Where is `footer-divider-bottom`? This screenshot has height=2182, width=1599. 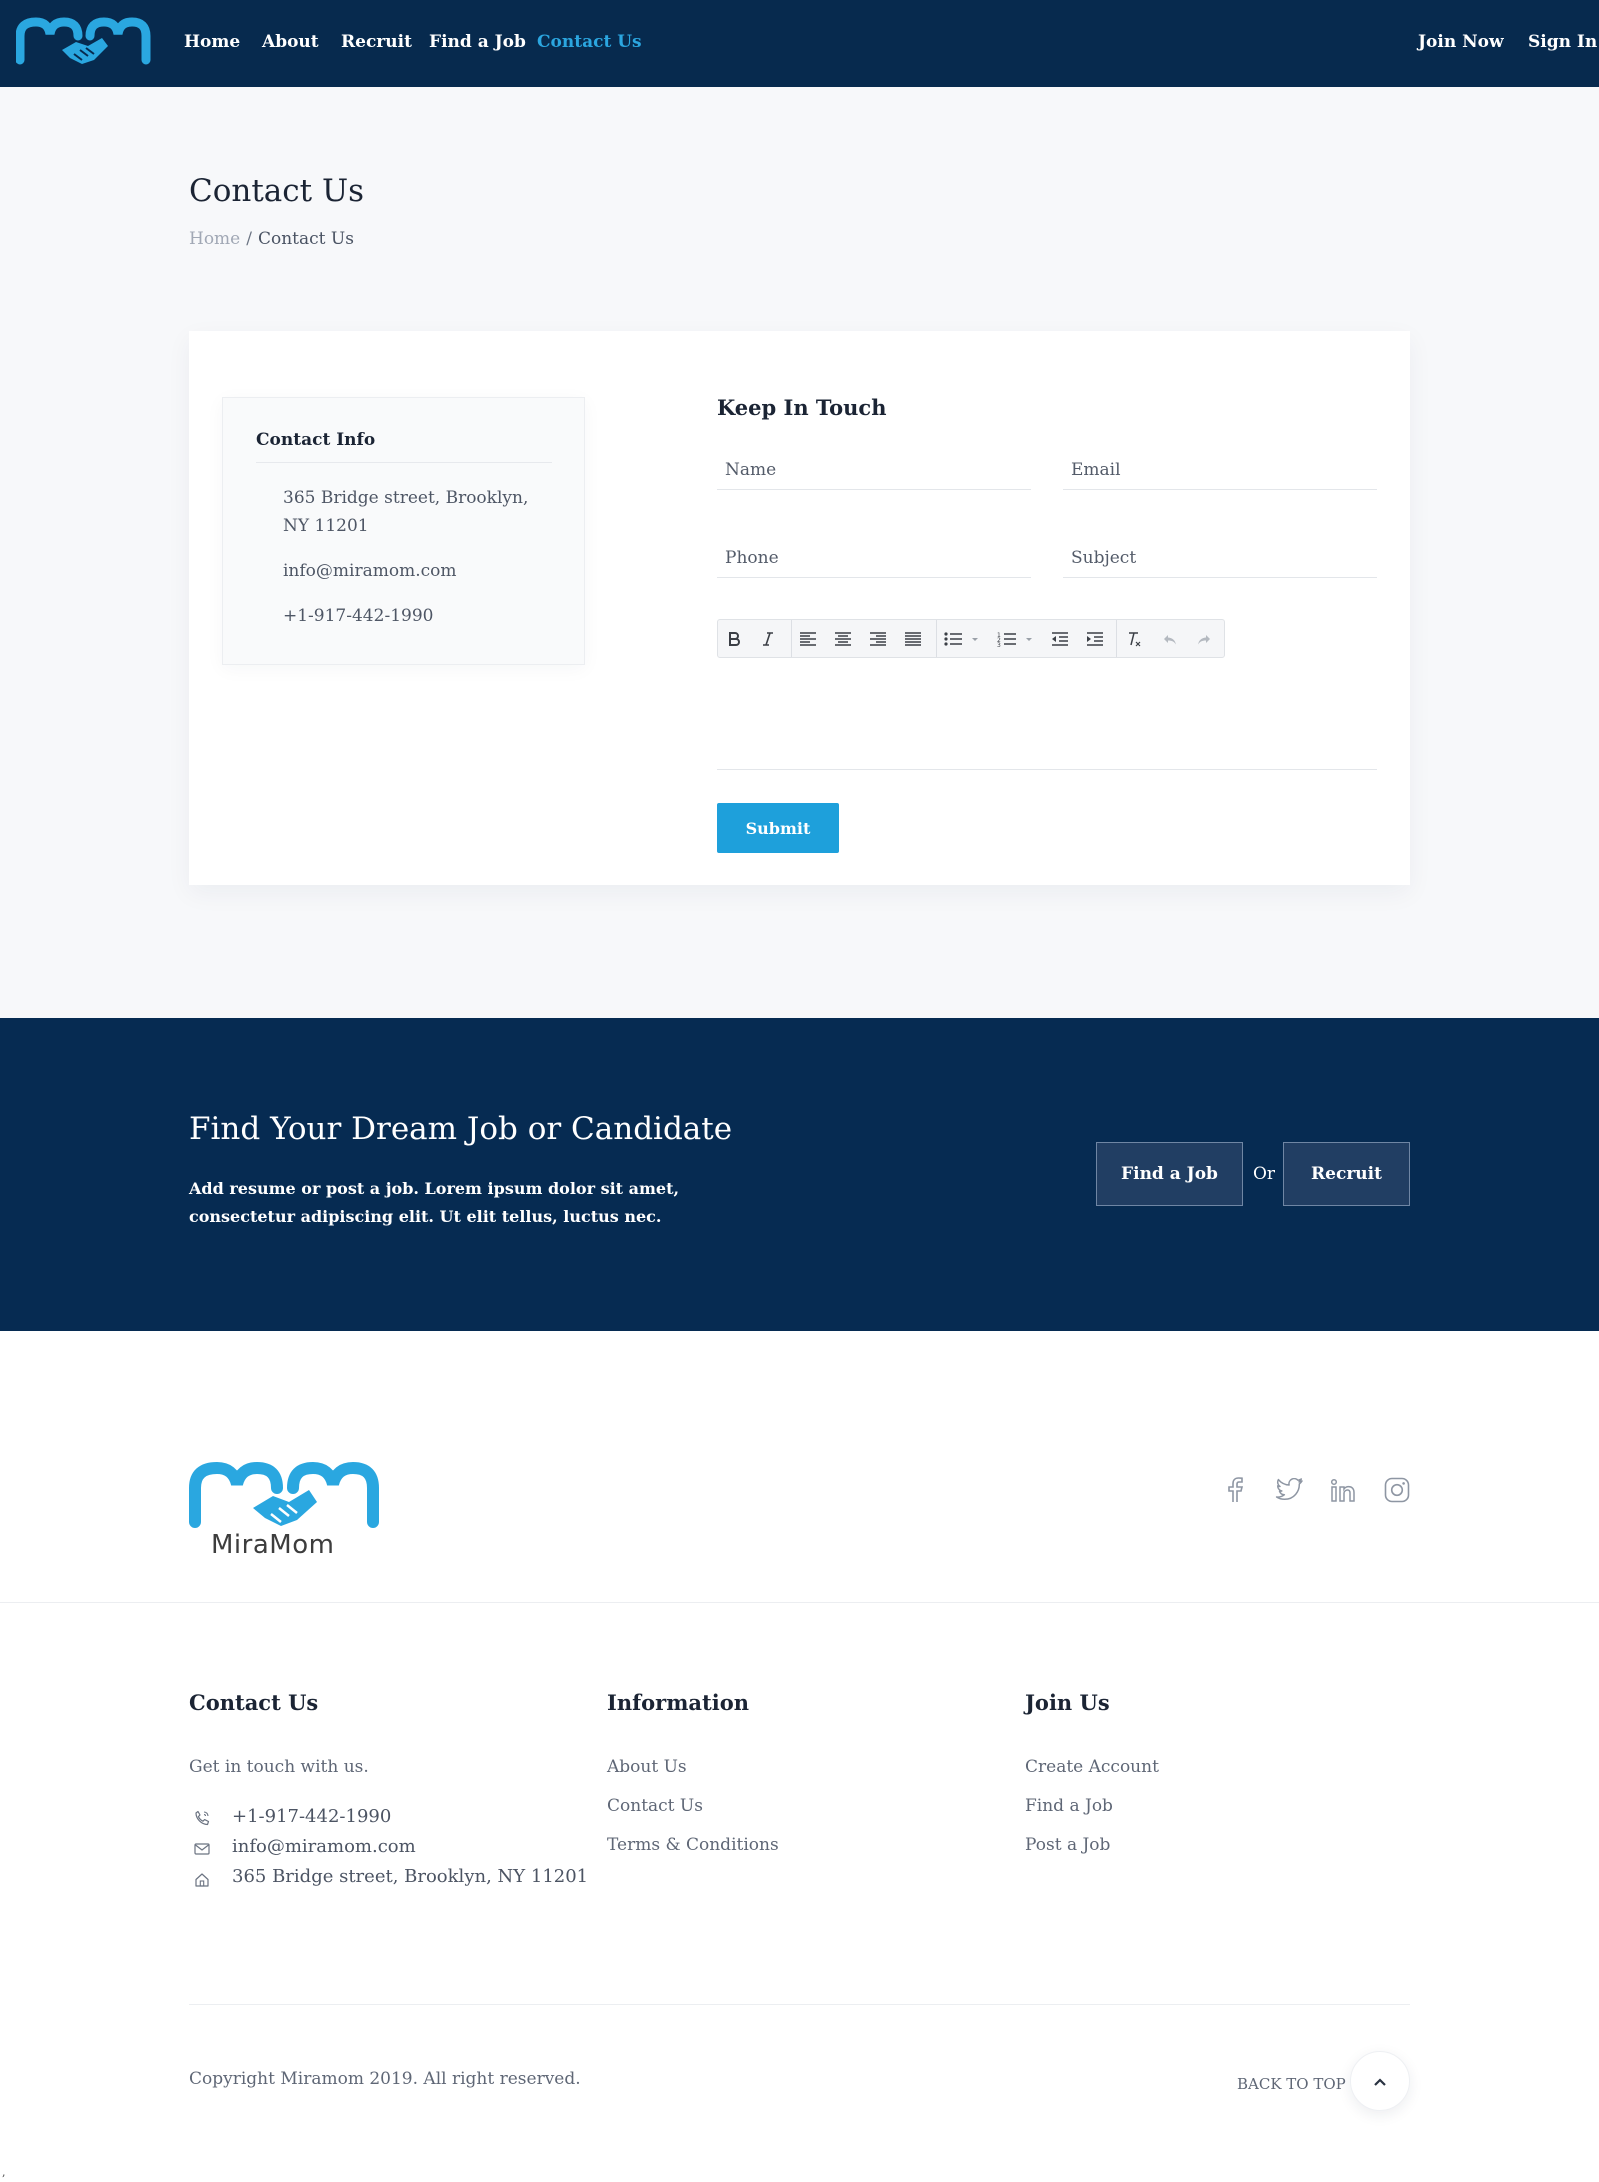 footer-divider-bottom is located at coordinates (799, 2004).